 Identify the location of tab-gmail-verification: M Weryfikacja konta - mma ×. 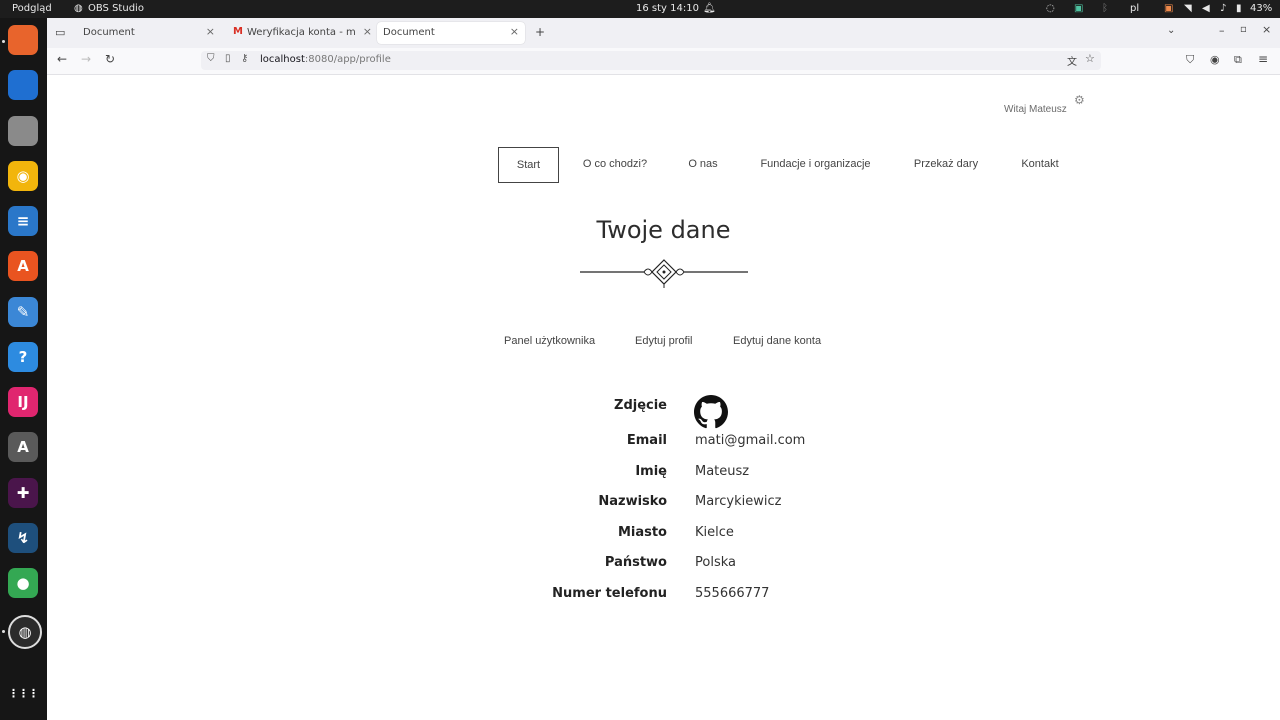
(299, 33).